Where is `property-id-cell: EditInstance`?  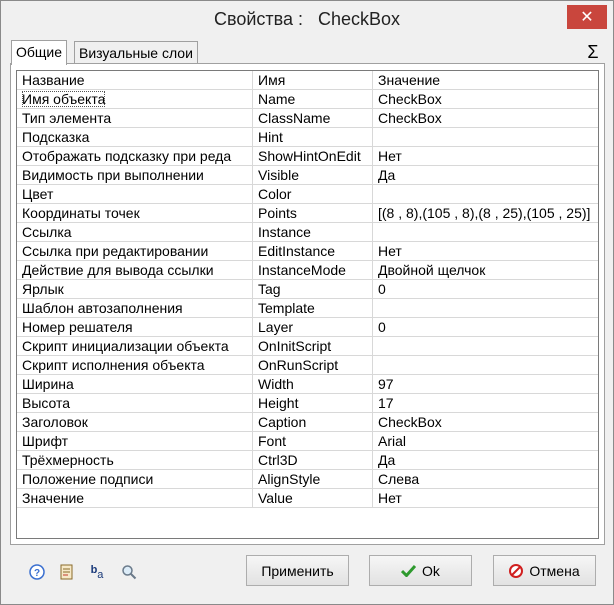 property-id-cell: EditInstance is located at coordinates (313, 251).